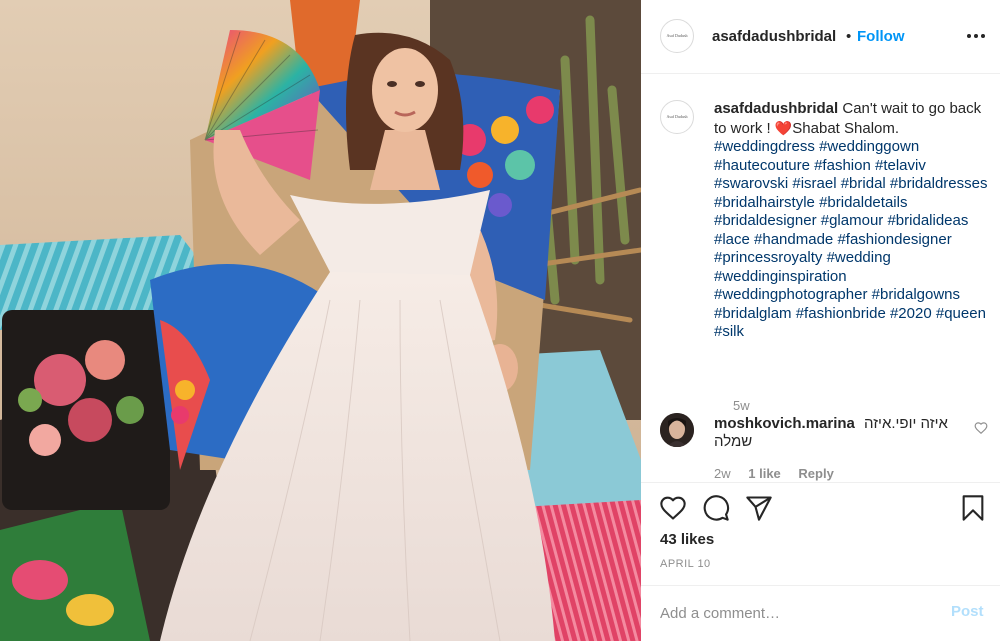  Describe the element at coordinates (768, 257) in the screenshot. I see `hashtag-link: #princessroyalty` at that location.